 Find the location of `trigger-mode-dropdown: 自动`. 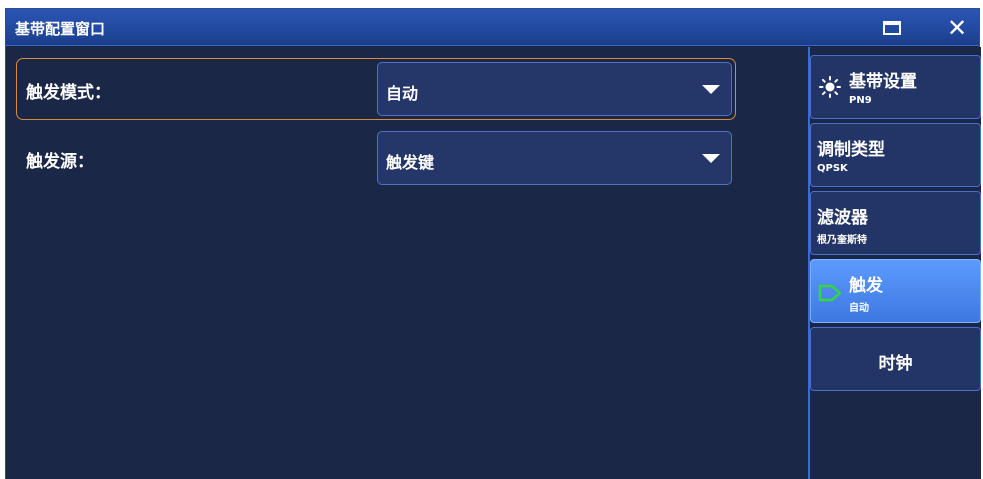

trigger-mode-dropdown: 自动 is located at coordinates (554, 89).